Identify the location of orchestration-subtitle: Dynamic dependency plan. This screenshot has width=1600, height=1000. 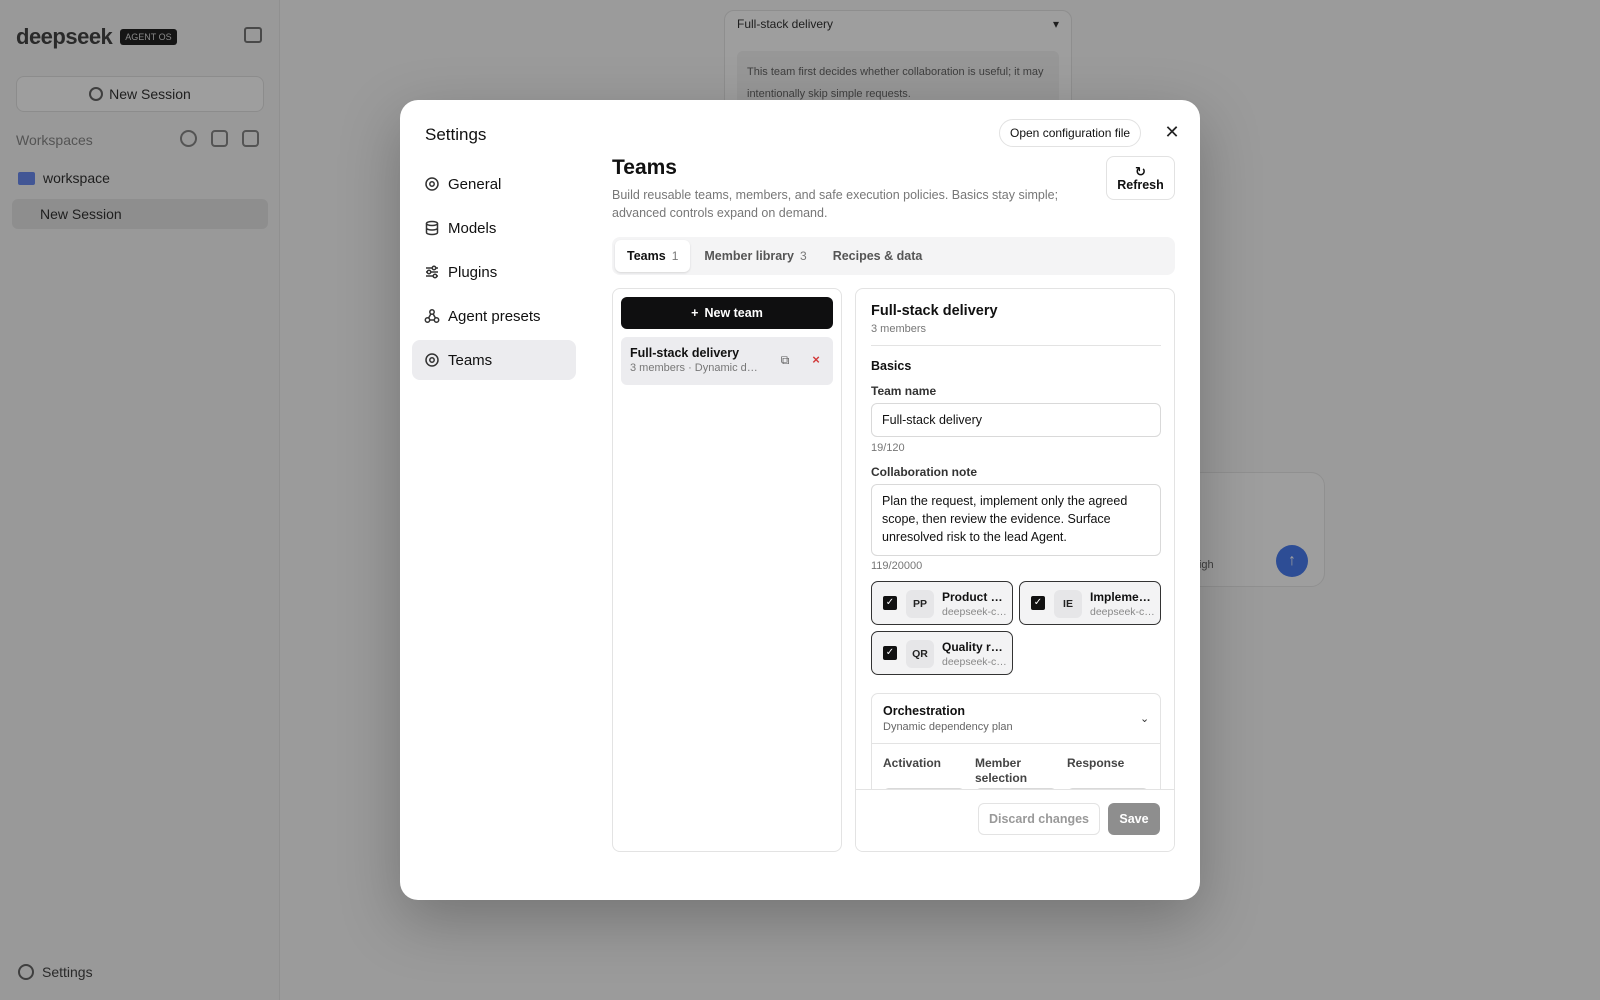
(948, 727).